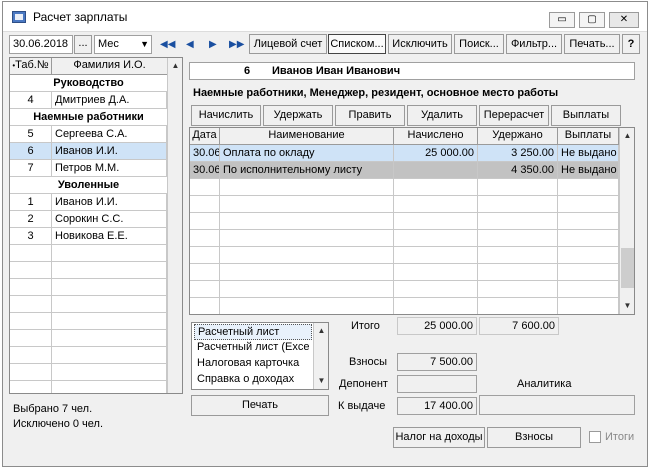  What do you see at coordinates (631, 44) in the screenshot?
I see `help-button: ?` at bounding box center [631, 44].